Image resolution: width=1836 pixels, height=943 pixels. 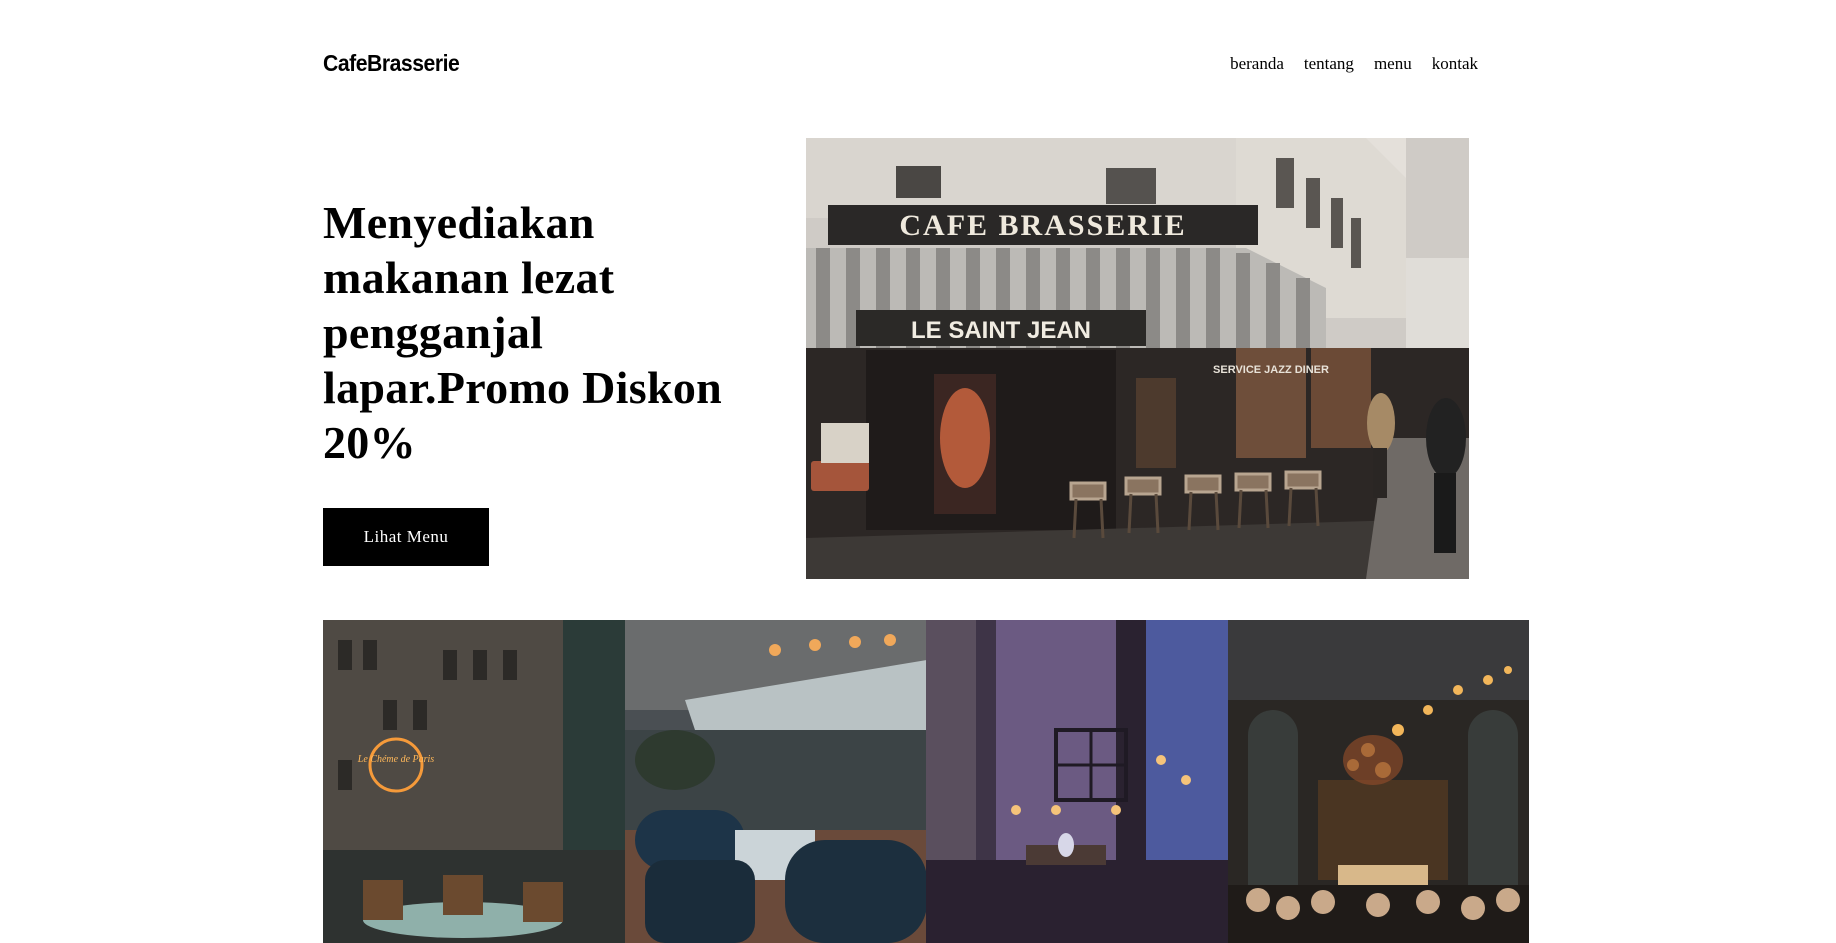 What do you see at coordinates (1042, 225) in the screenshot?
I see `cafe-sign-text: CAFE BRASSERIE` at bounding box center [1042, 225].